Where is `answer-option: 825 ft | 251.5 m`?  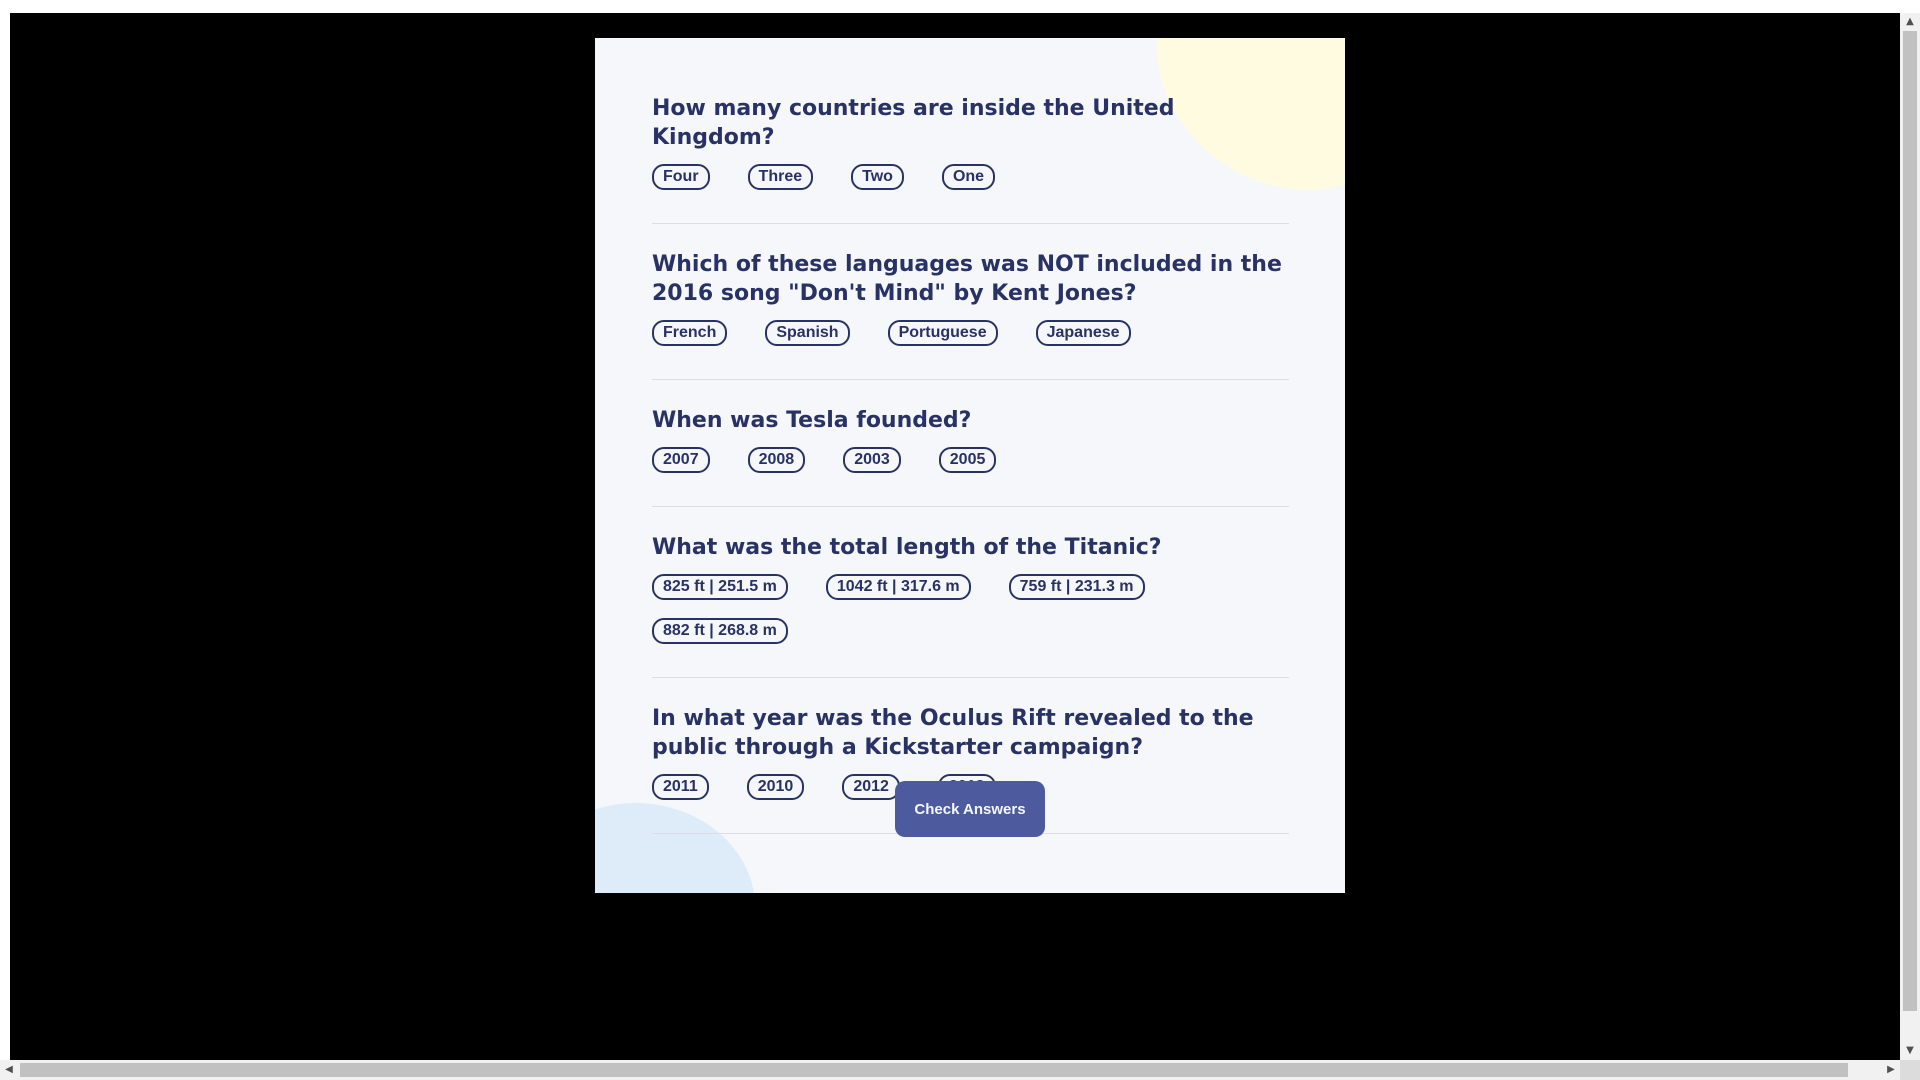 answer-option: 825 ft | 251.5 m is located at coordinates (720, 587).